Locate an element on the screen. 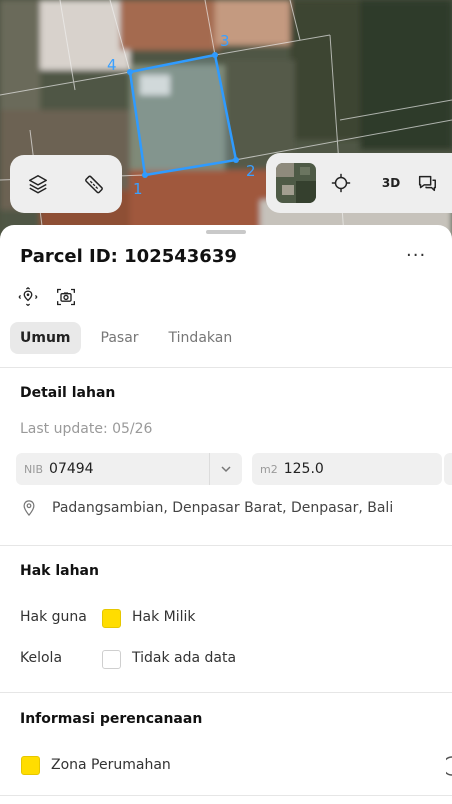 Image resolution: width=452 pixels, height=804 pixels. screenshot-button is located at coordinates (66, 299).